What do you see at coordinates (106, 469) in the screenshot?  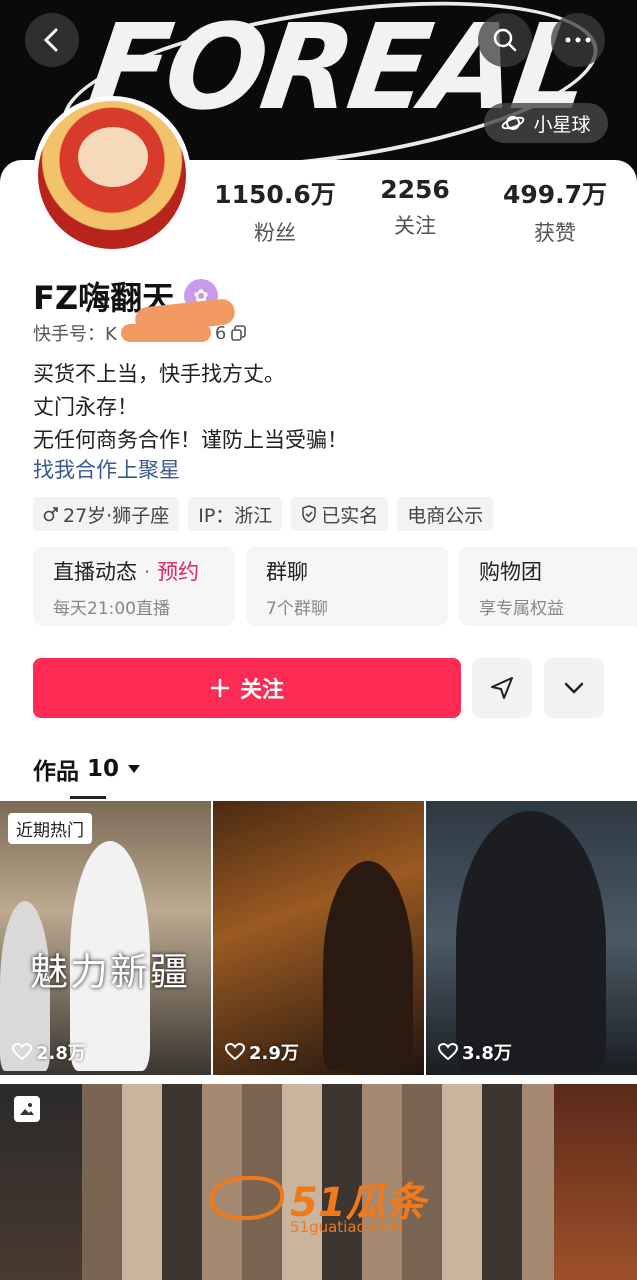 I see `bio-link: 找我合作上聚星` at bounding box center [106, 469].